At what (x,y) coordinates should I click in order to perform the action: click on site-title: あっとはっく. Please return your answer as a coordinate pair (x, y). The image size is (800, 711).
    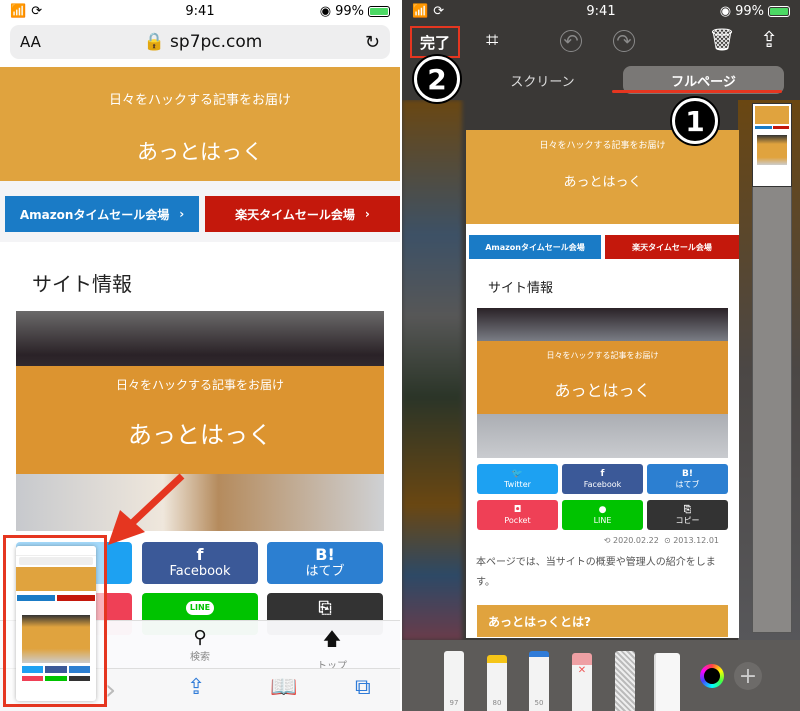
    Looking at the image, I should click on (200, 152).